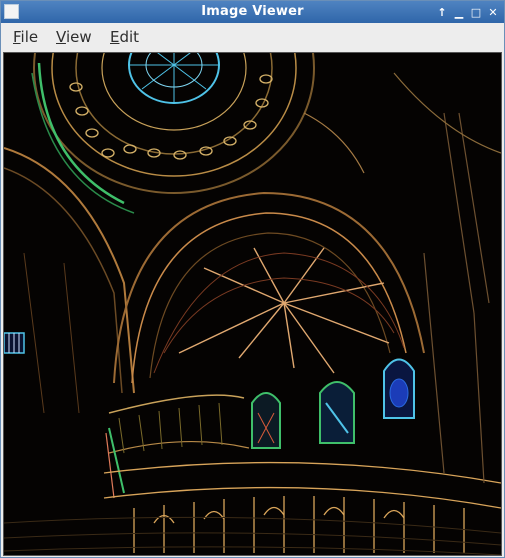  Describe the element at coordinates (14, 343) in the screenshot. I see `left-window` at that location.